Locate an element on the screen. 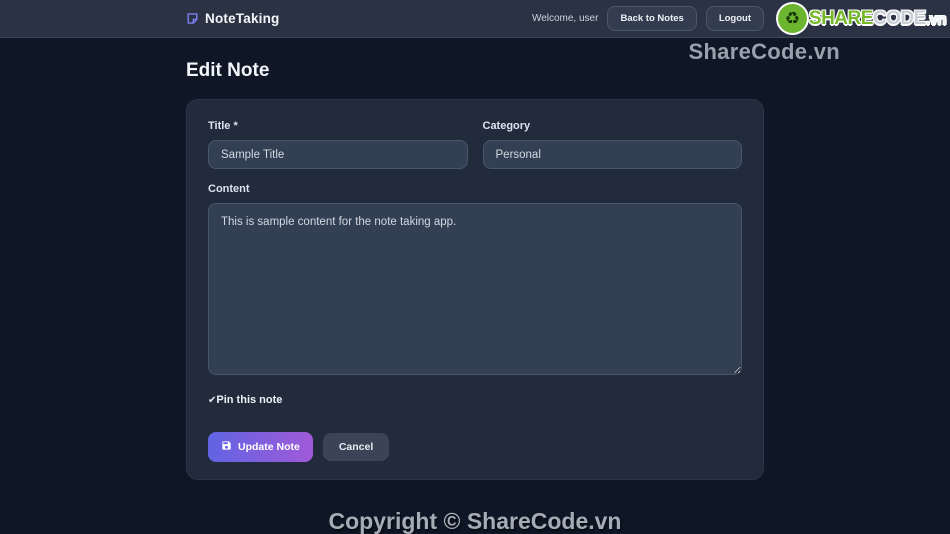 The image size is (950, 534). update-note-button: Update Note is located at coordinates (260, 447).